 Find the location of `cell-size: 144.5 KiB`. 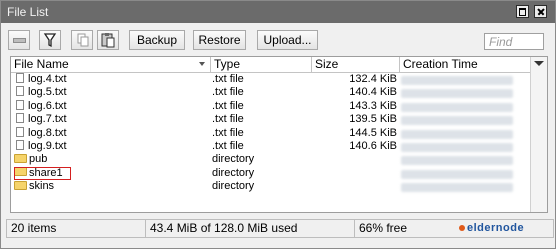

cell-size: 144.5 KiB is located at coordinates (373, 132).